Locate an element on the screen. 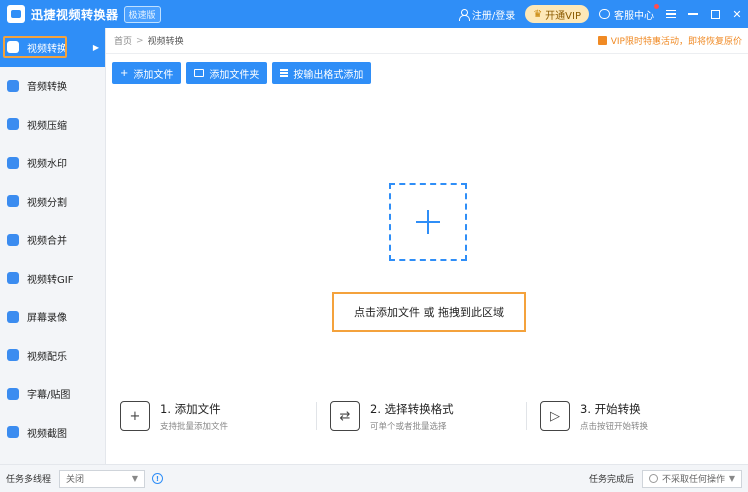 Image resolution: width=748 pixels, height=492 pixels. maximize-icon is located at coordinates (715, 14).